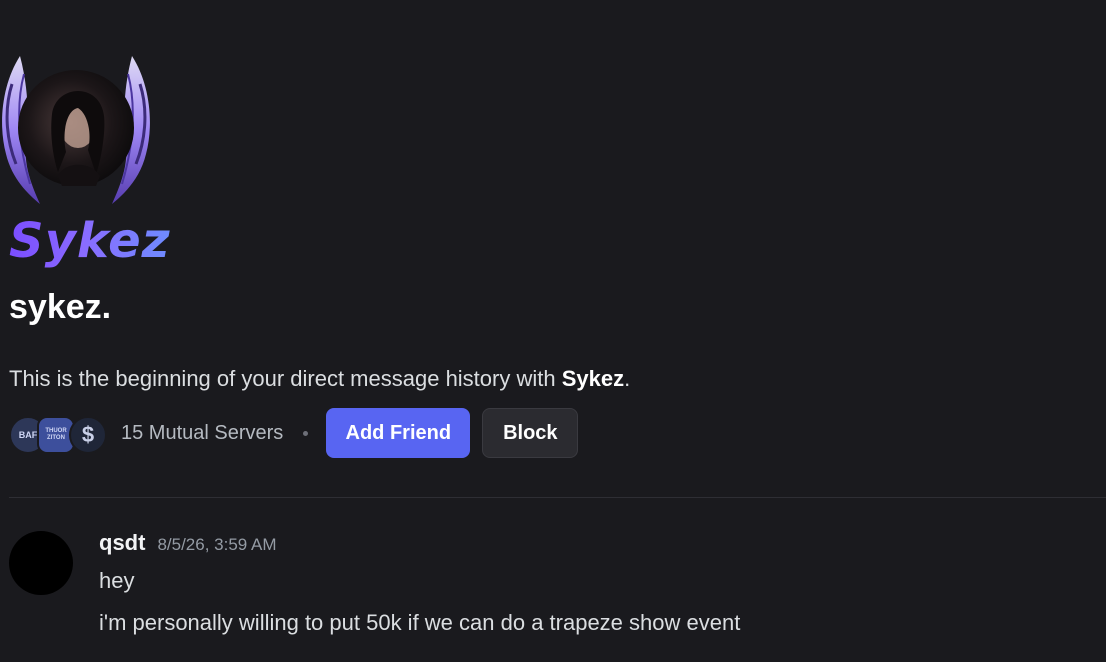 Image resolution: width=1106 pixels, height=662 pixels. I want to click on message-header: qsdt 8/5/26, 3:59 AM, so click(188, 543).